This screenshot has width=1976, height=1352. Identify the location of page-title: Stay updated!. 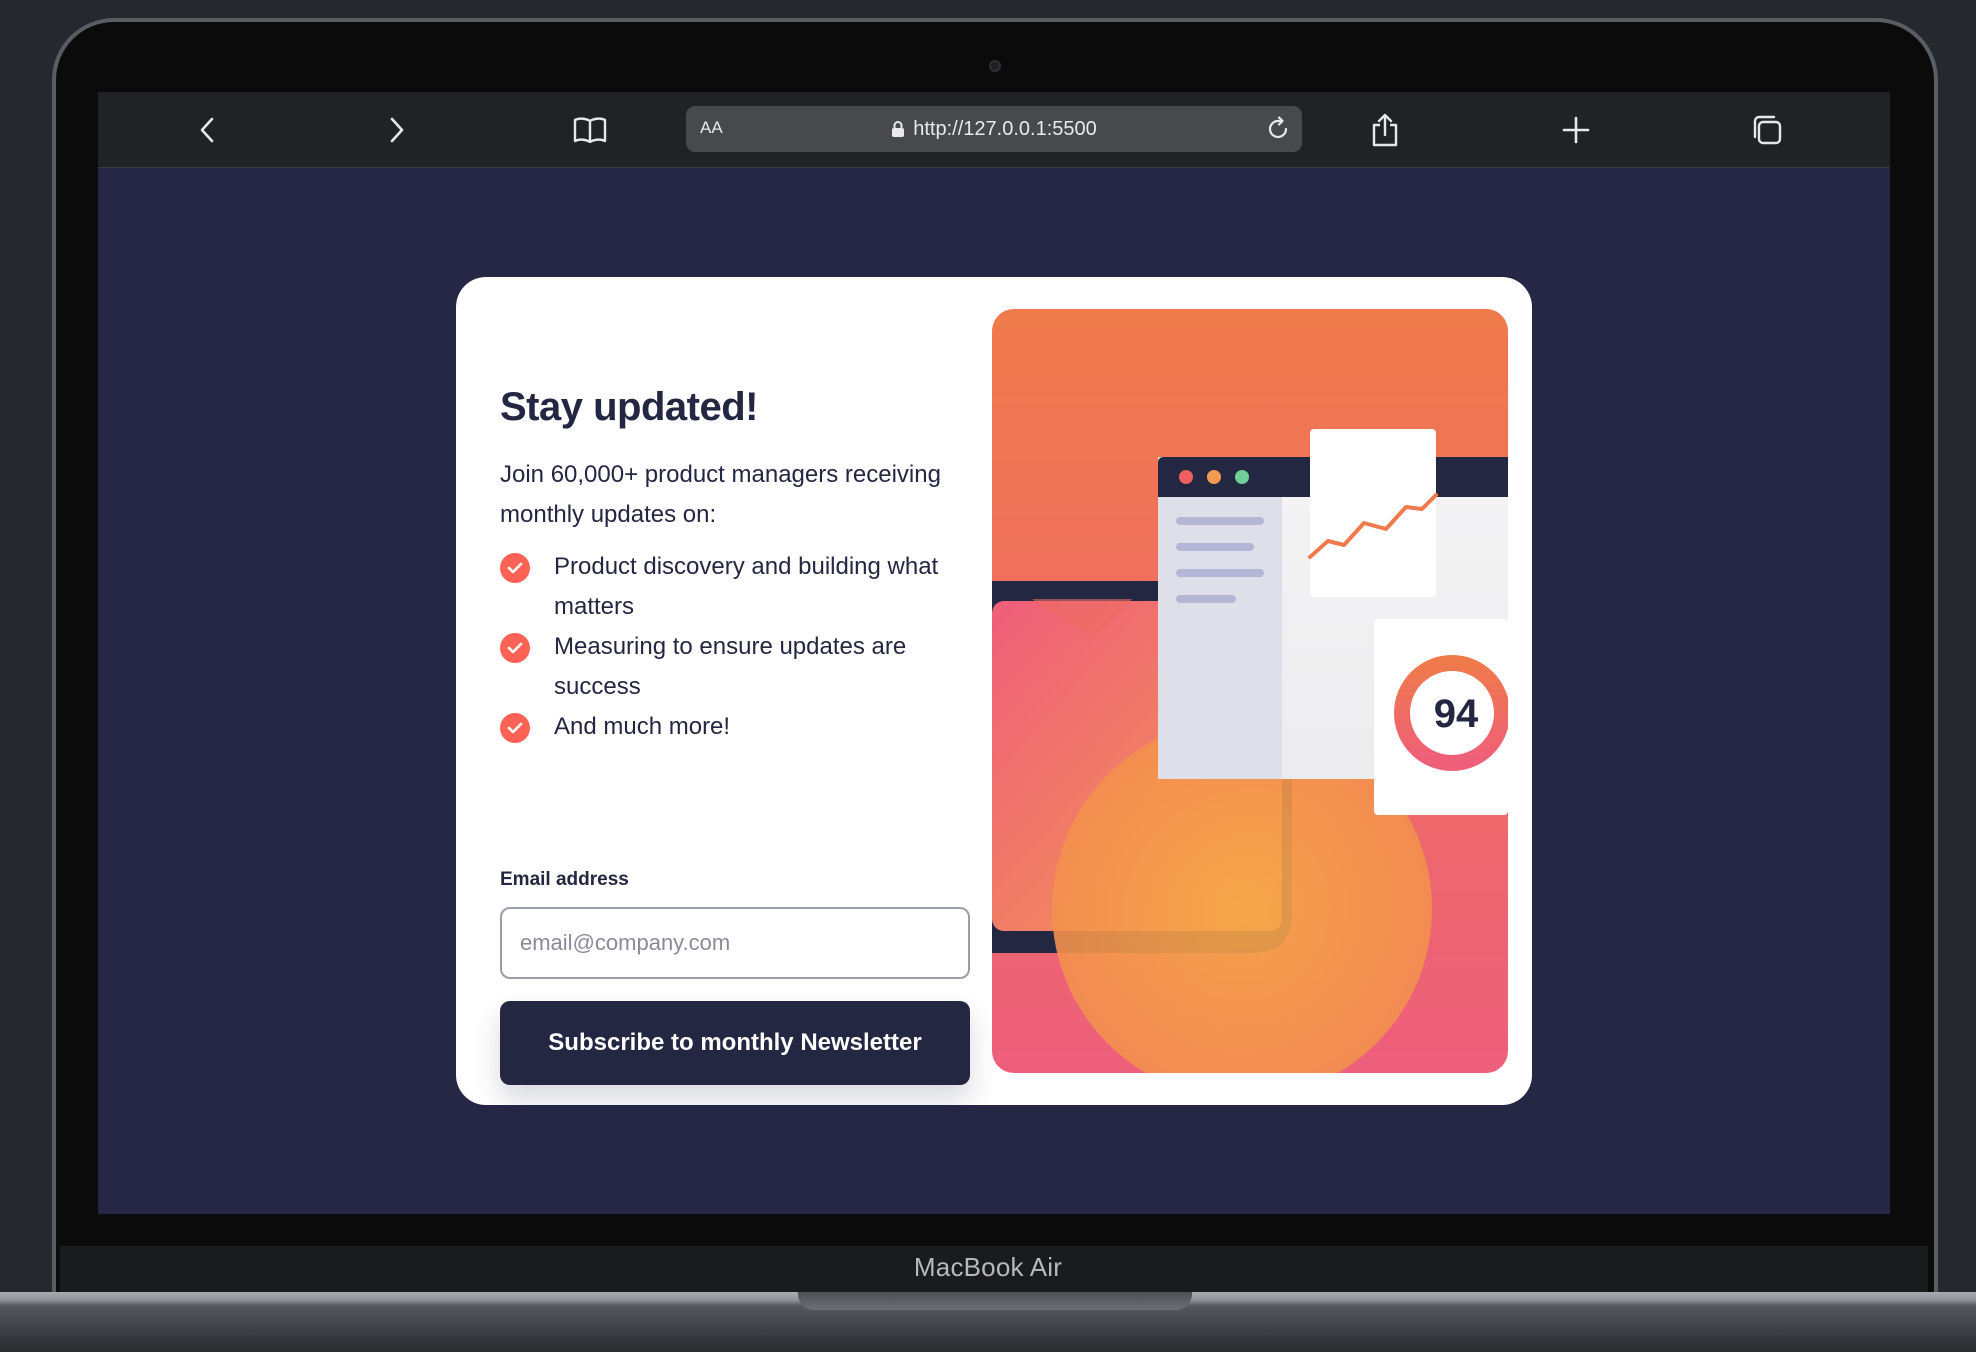
(629, 407).